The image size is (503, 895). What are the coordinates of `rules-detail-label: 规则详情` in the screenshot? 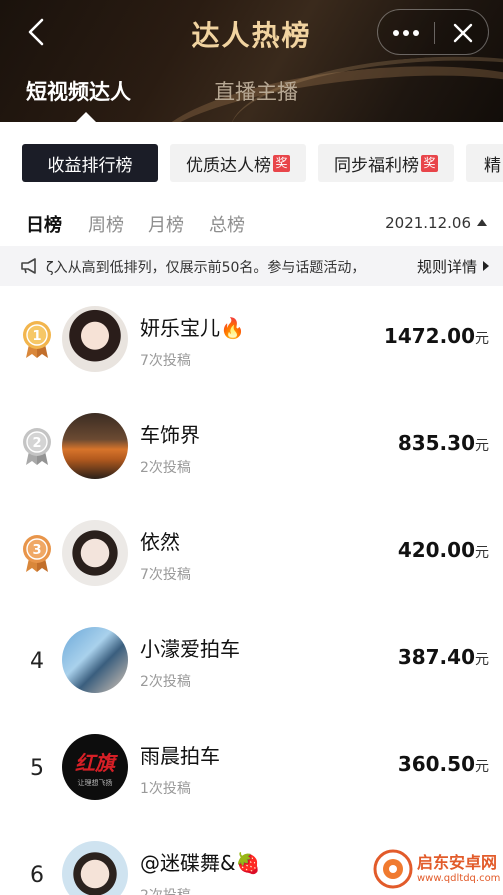 It's located at (446, 267).